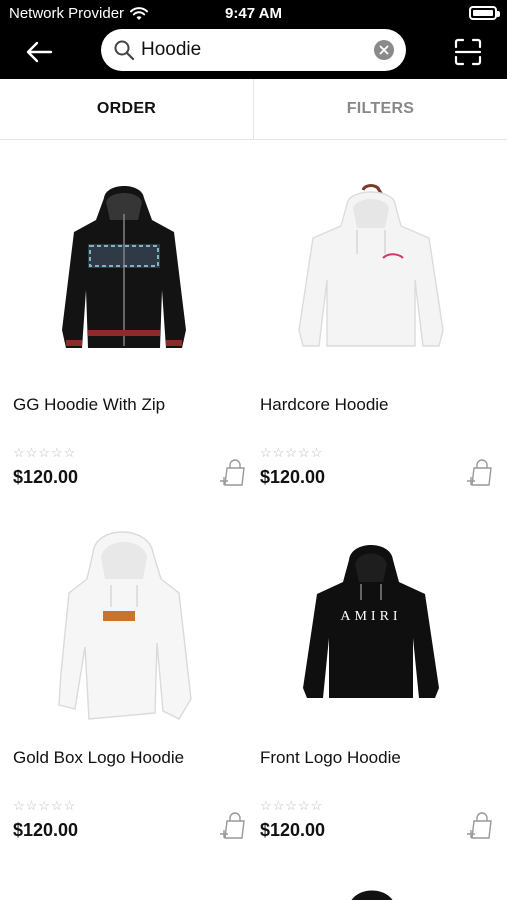  I want to click on top-bar: Network Provider 9:47 AM, so click(253, 39).